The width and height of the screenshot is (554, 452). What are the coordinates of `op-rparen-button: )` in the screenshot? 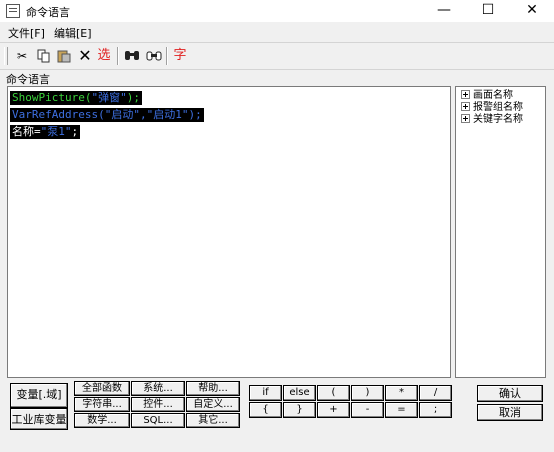 It's located at (367, 393).